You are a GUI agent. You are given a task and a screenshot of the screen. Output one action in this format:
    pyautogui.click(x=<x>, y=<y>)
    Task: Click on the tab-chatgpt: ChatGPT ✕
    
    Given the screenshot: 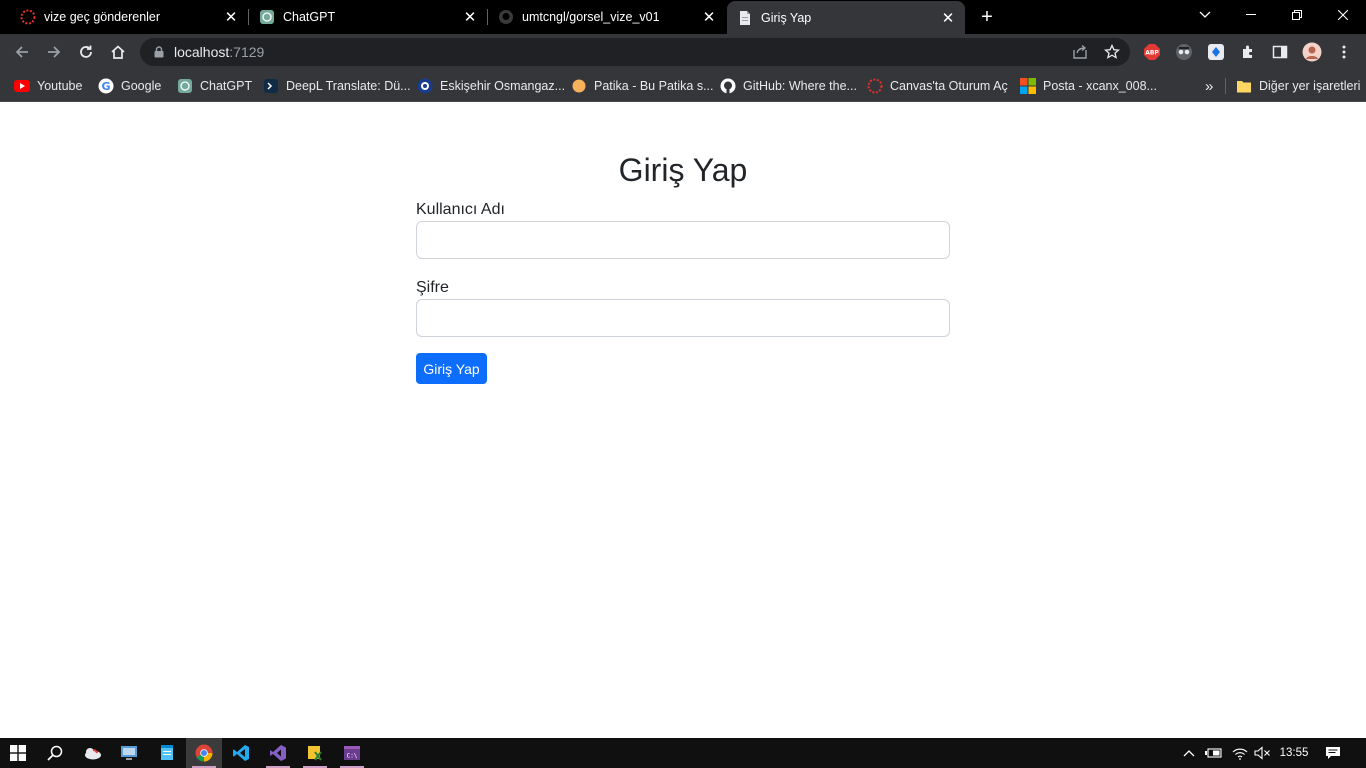 What is the action you would take?
    pyautogui.click(x=363, y=17)
    